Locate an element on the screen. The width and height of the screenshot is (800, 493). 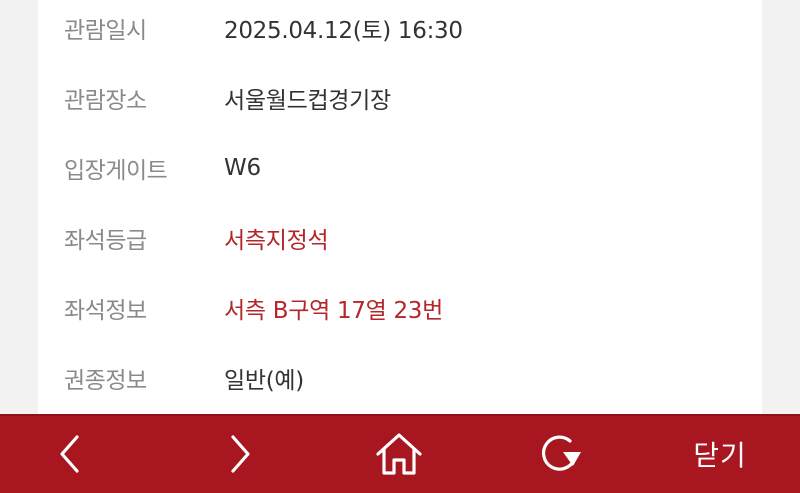
refresh-icon is located at coordinates (561, 453).